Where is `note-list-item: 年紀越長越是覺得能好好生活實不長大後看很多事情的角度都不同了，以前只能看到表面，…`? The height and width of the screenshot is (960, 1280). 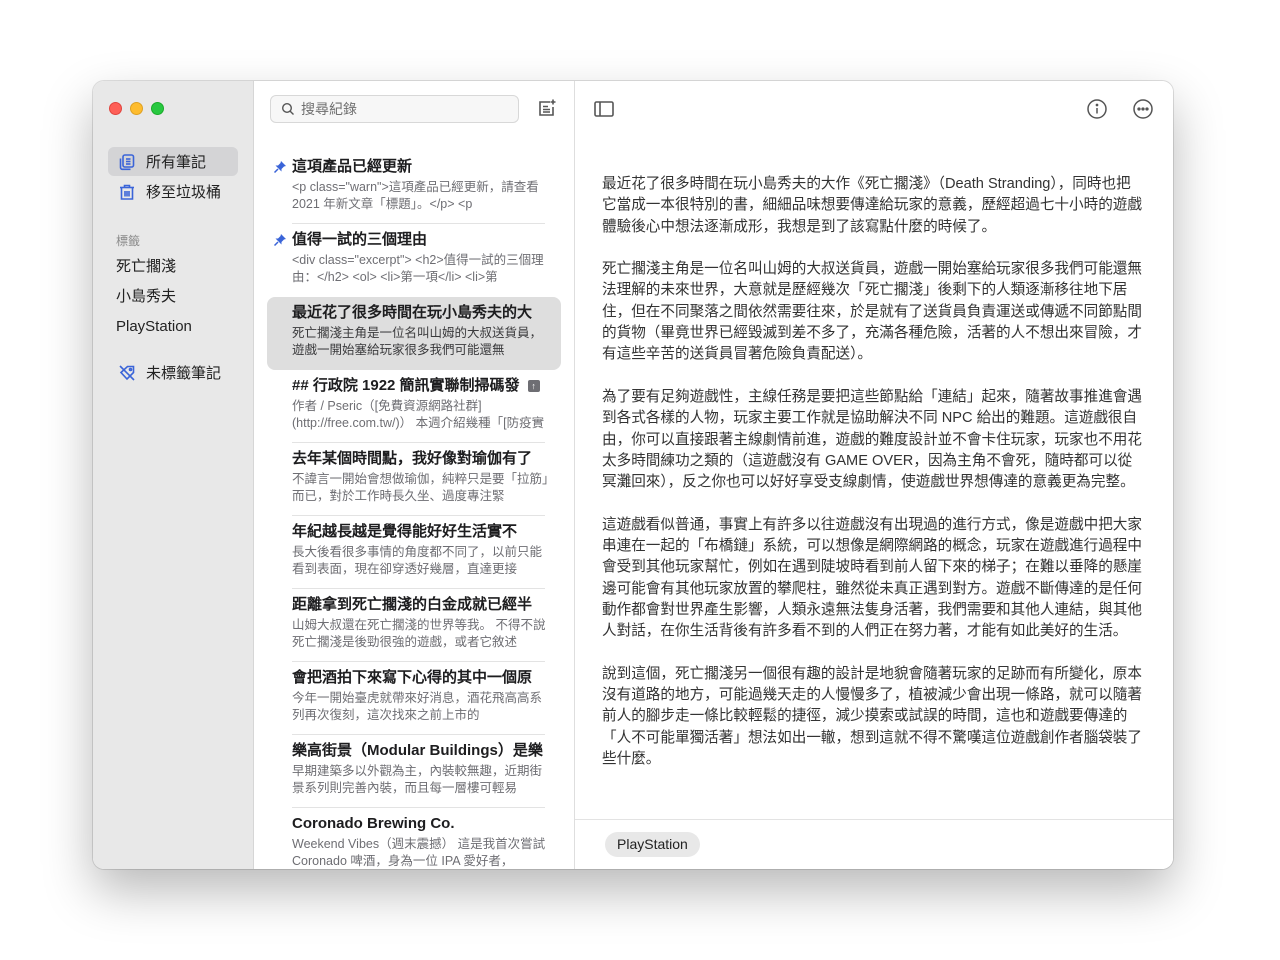
note-list-item: 年紀越長越是覺得能好好生活實不長大後看很多事情的角度都不同了，以前只能看到表面，… is located at coordinates (414, 552).